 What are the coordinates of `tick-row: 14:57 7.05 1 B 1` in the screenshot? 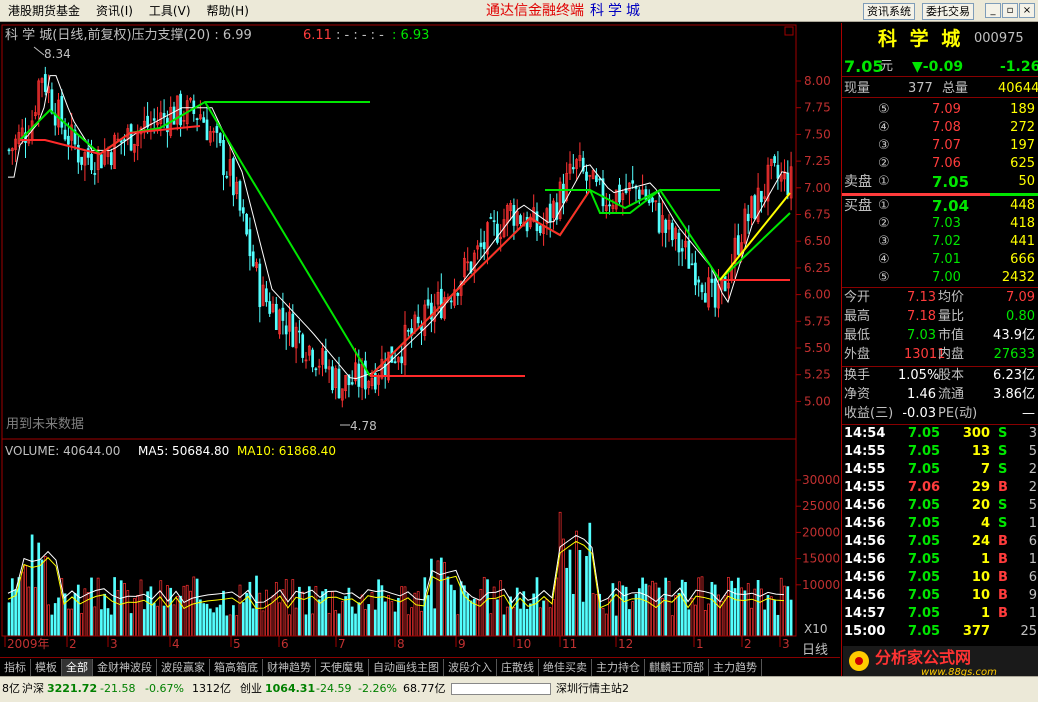 It's located at (940, 614).